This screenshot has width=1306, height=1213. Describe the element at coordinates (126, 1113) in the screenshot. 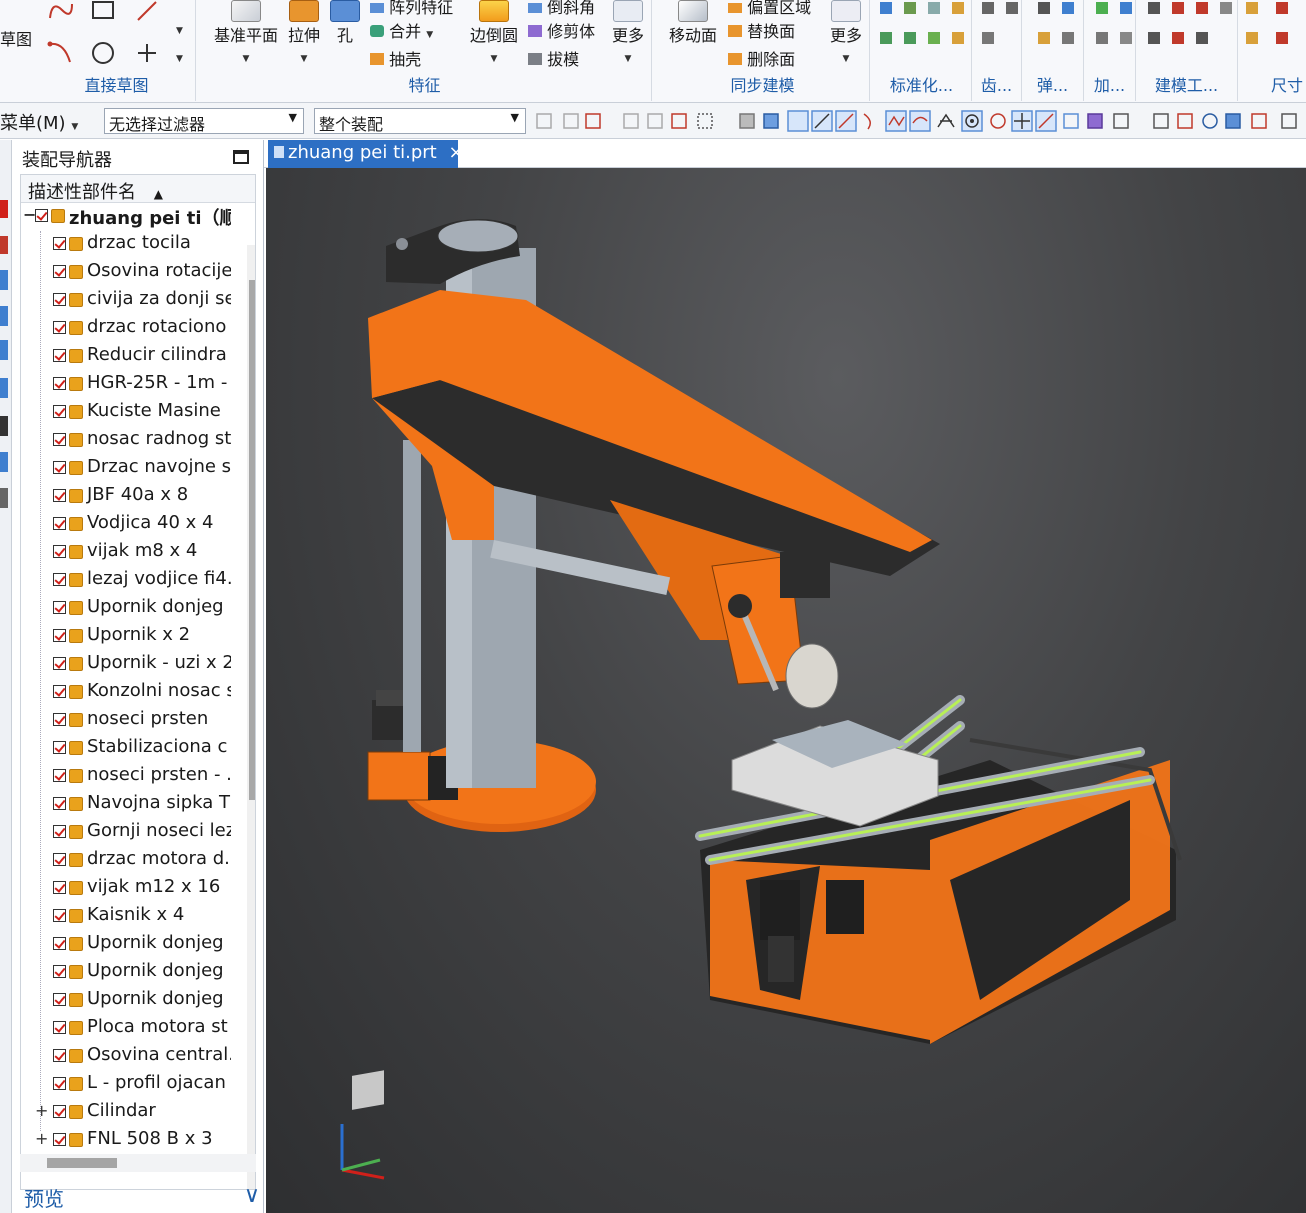

I see `tree-item-row: + Cilindar` at that location.